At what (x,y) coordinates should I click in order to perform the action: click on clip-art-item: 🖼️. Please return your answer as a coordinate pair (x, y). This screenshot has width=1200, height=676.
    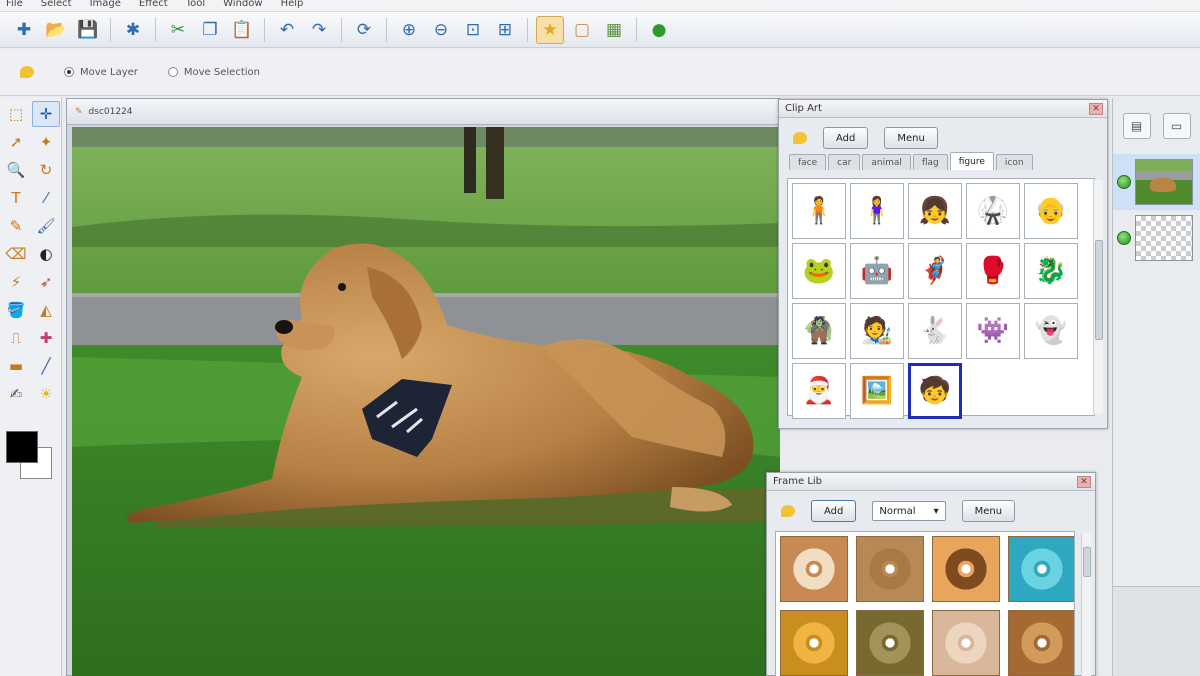
    Looking at the image, I should click on (877, 391).